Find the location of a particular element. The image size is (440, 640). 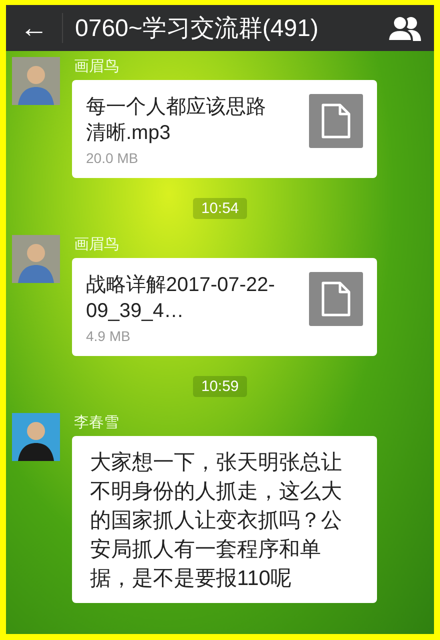

message-text: 大家想一下，张天明张总让不明身份的人抓走，这么大的国家抓人让变衣抓吗？公安局抓人有一套程序和单据，是不是要报110呢 is located at coordinates (216, 521).